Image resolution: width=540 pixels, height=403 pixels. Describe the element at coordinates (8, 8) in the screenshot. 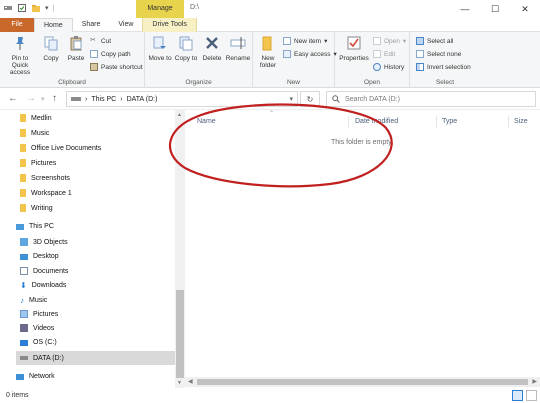

I see `drive-icon` at that location.